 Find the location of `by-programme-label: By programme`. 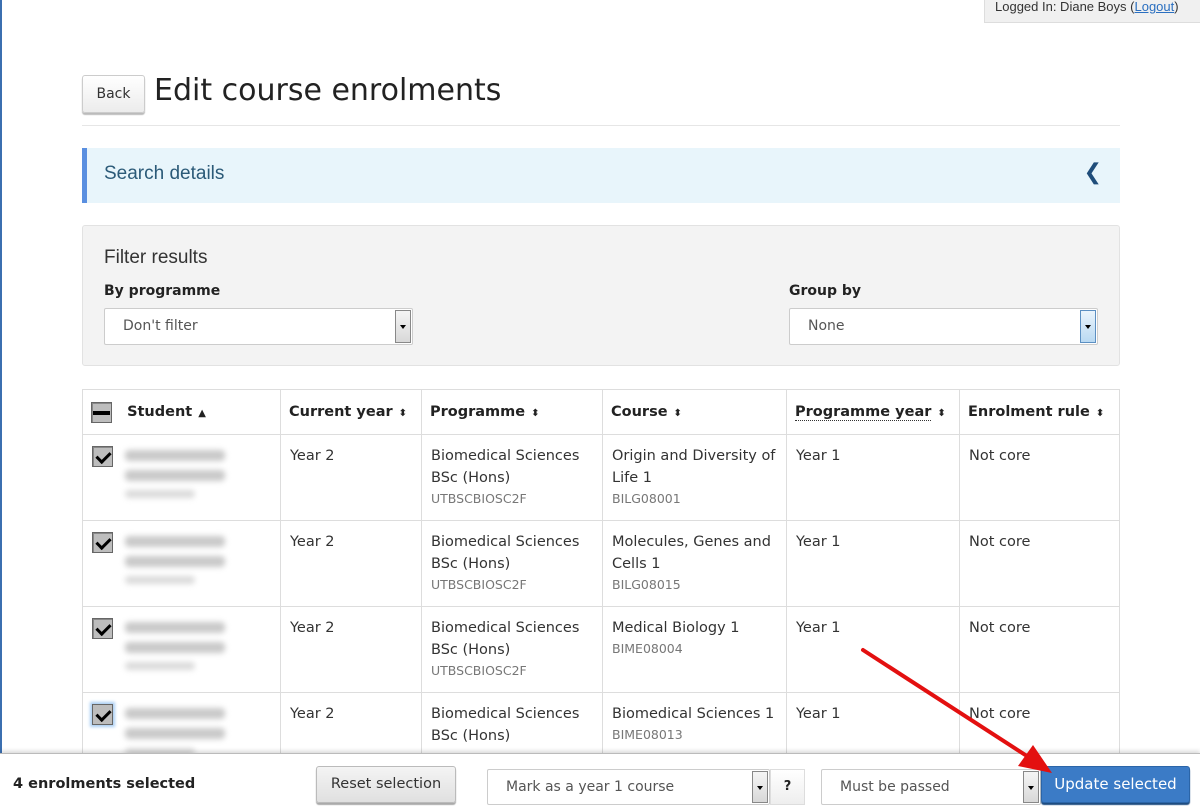

by-programme-label: By programme is located at coordinates (162, 291).